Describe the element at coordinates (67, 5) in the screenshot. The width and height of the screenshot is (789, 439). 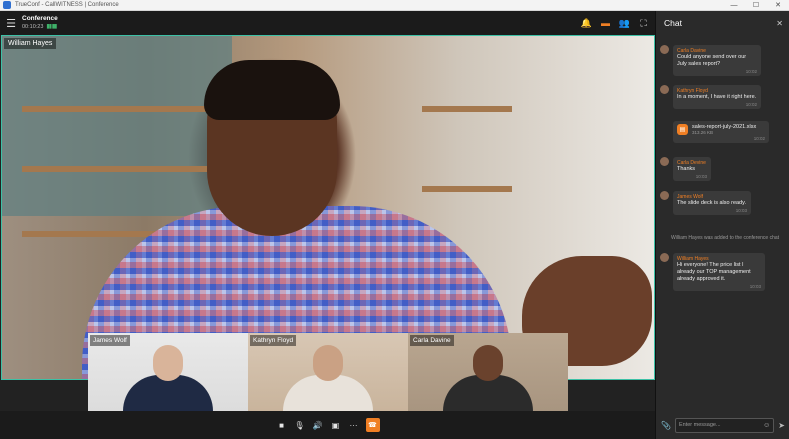
I see `window-title: TrueConf - CallWITNESS | Conference` at that location.